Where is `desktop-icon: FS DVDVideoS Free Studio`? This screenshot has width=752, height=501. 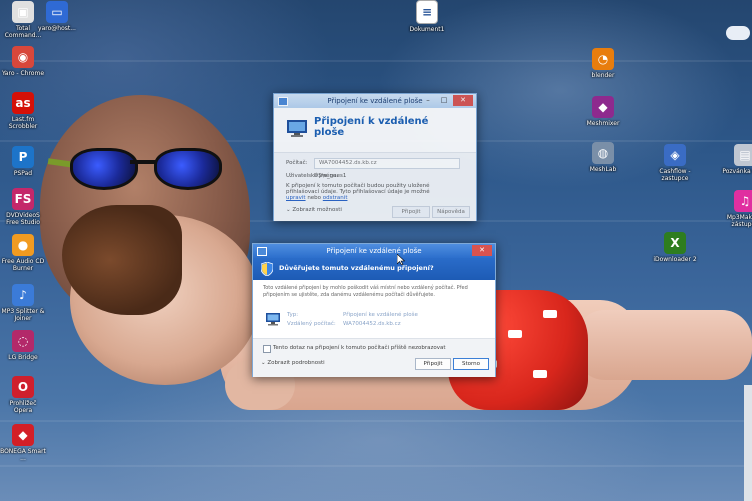 desktop-icon: FS DVDVideoS Free Studio is located at coordinates (23, 207).